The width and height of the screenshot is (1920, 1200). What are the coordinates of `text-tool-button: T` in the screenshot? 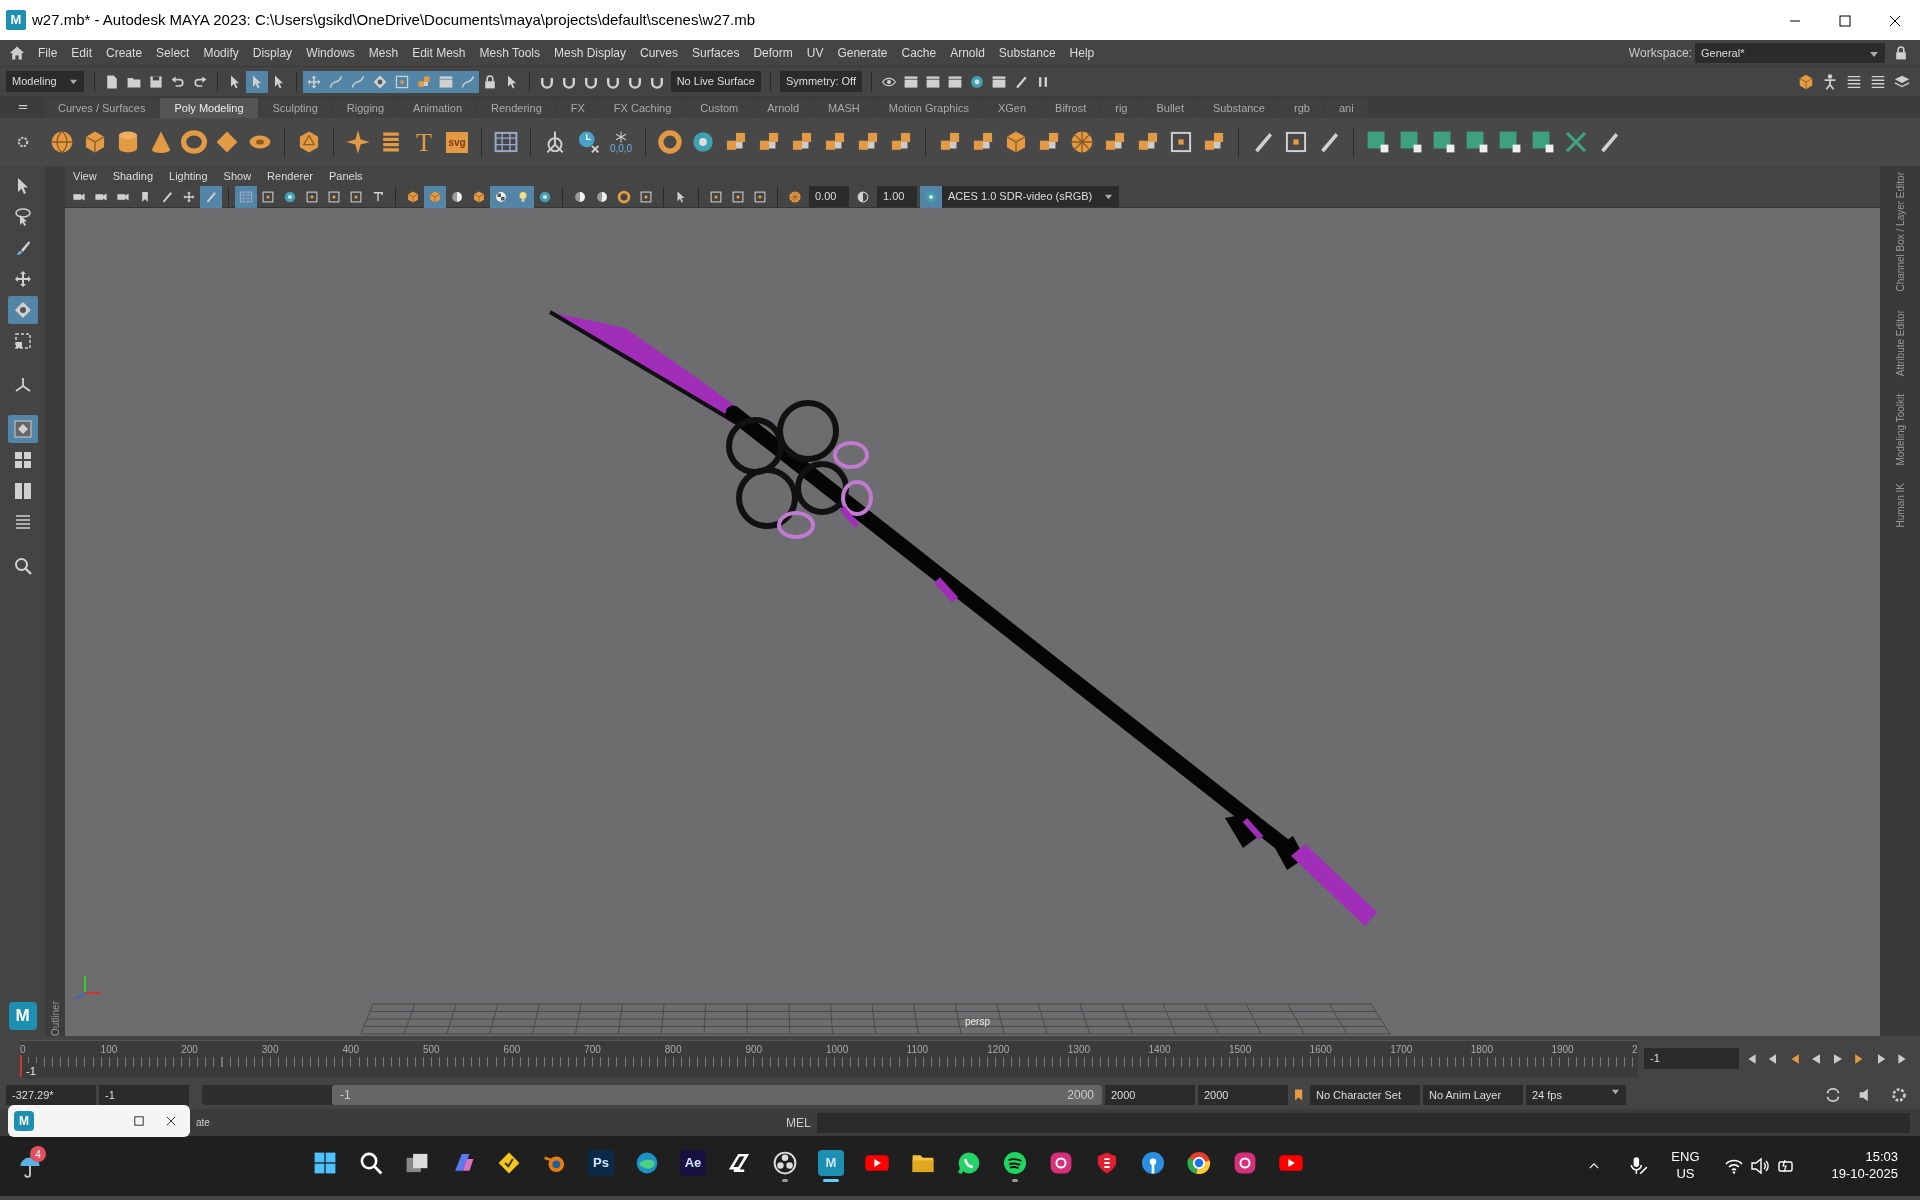 It's located at (424, 142).